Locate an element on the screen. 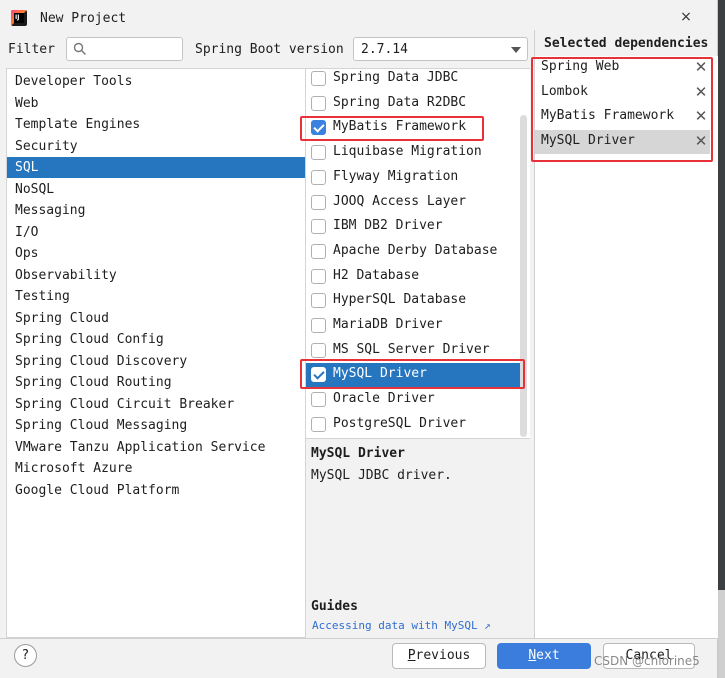 The height and width of the screenshot is (678, 725). previous-label-first: P is located at coordinates (411, 655).